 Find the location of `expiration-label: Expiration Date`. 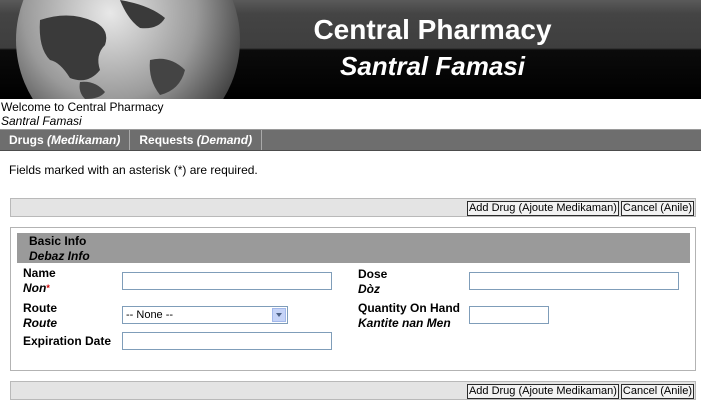

expiration-label: Expiration Date is located at coordinates (67, 341).